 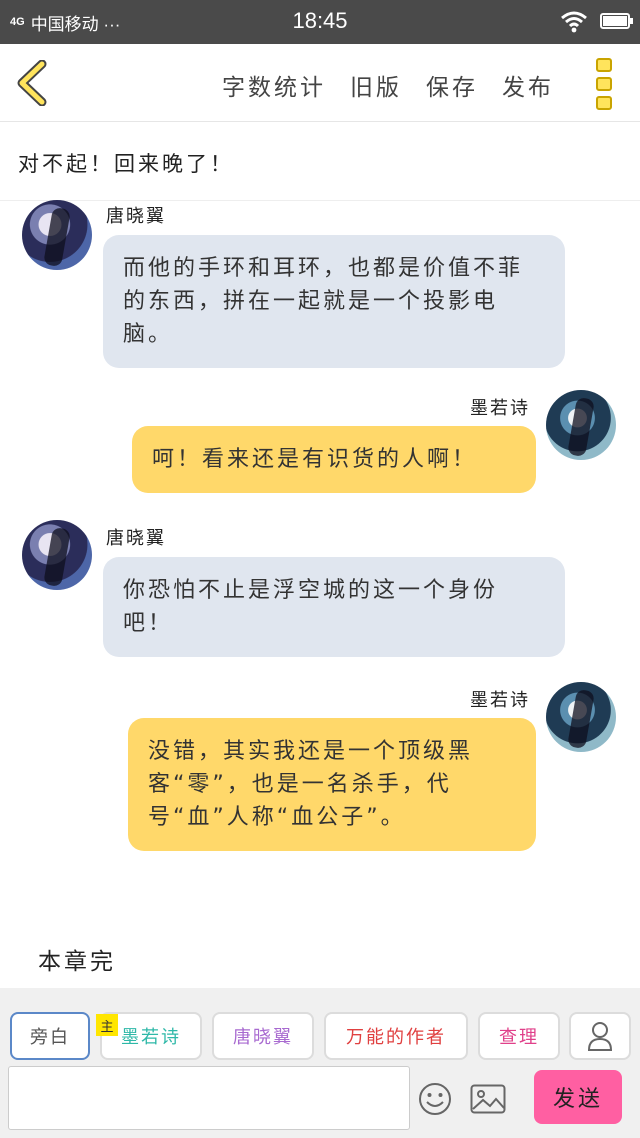 I want to click on back-button, so click(x=34, y=83).